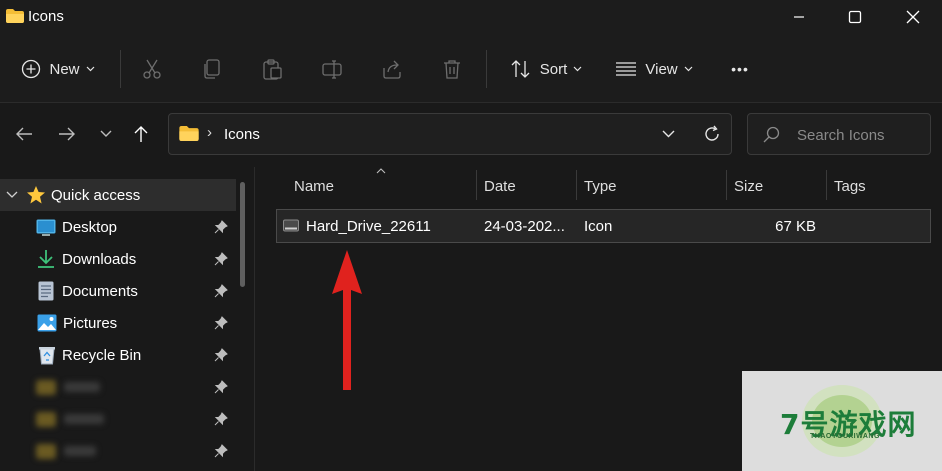 The width and height of the screenshot is (942, 471). Describe the element at coordinates (654, 186) in the screenshot. I see `column-header-type: Type` at that location.